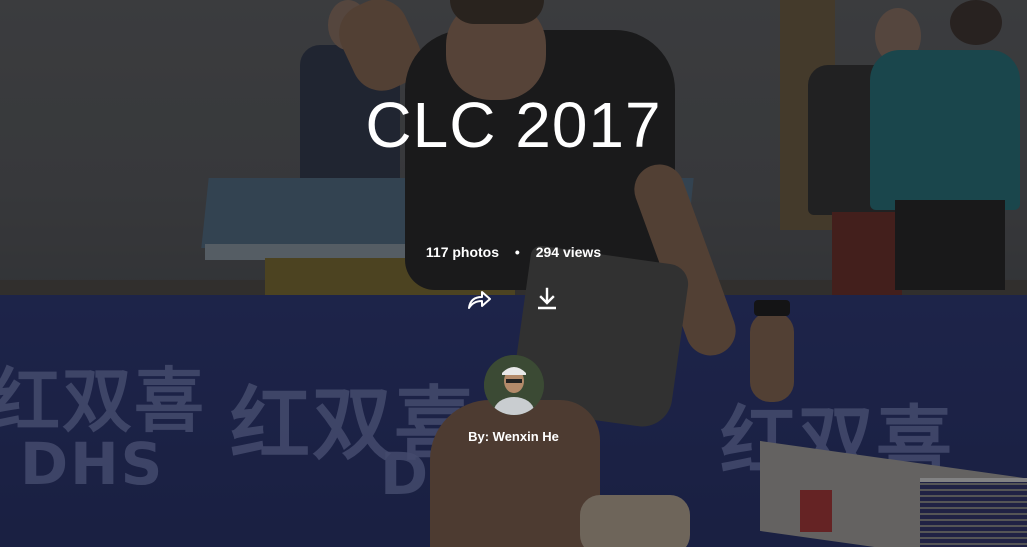  I want to click on author-avatar, so click(514, 385).